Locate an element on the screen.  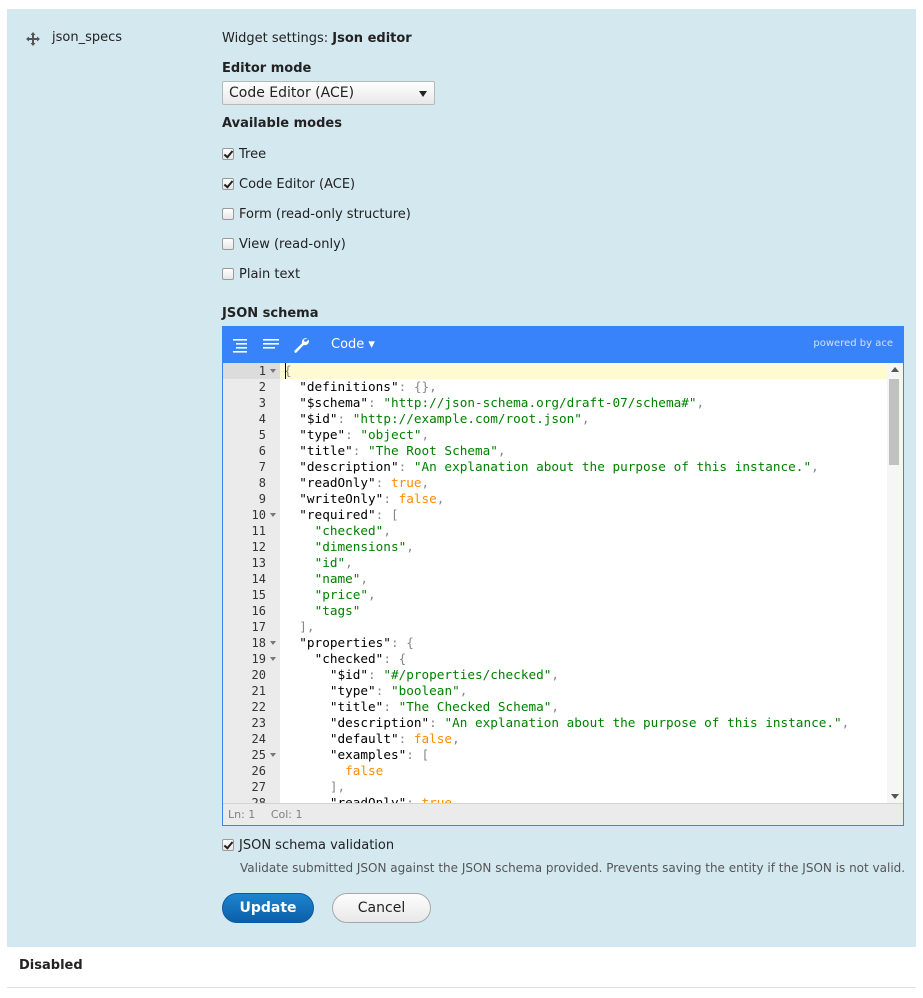
line-number: 15 is located at coordinates (251, 595).